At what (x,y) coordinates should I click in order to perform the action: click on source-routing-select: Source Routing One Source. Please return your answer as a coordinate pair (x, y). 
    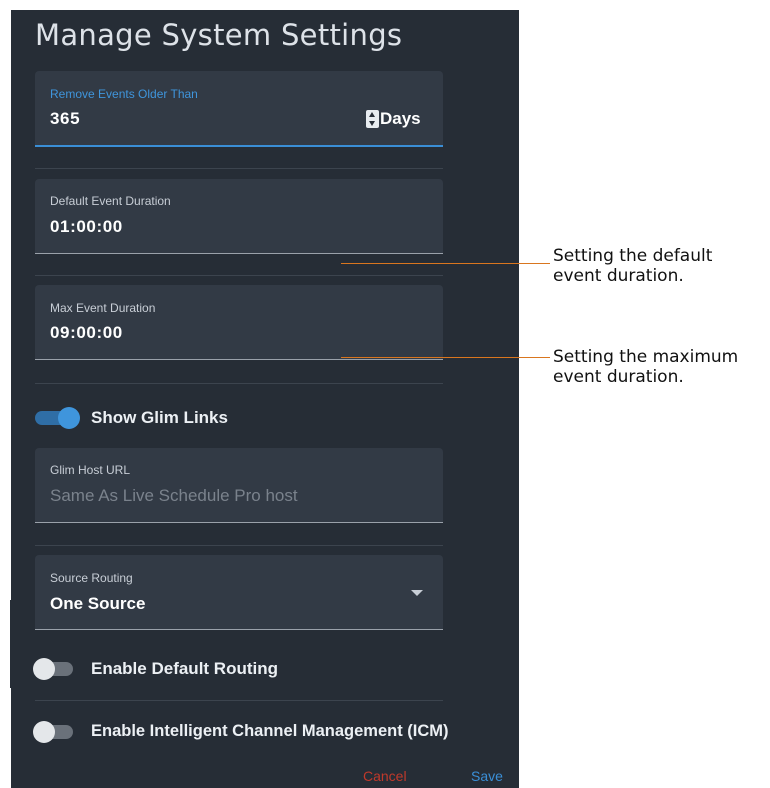
    Looking at the image, I should click on (239, 592).